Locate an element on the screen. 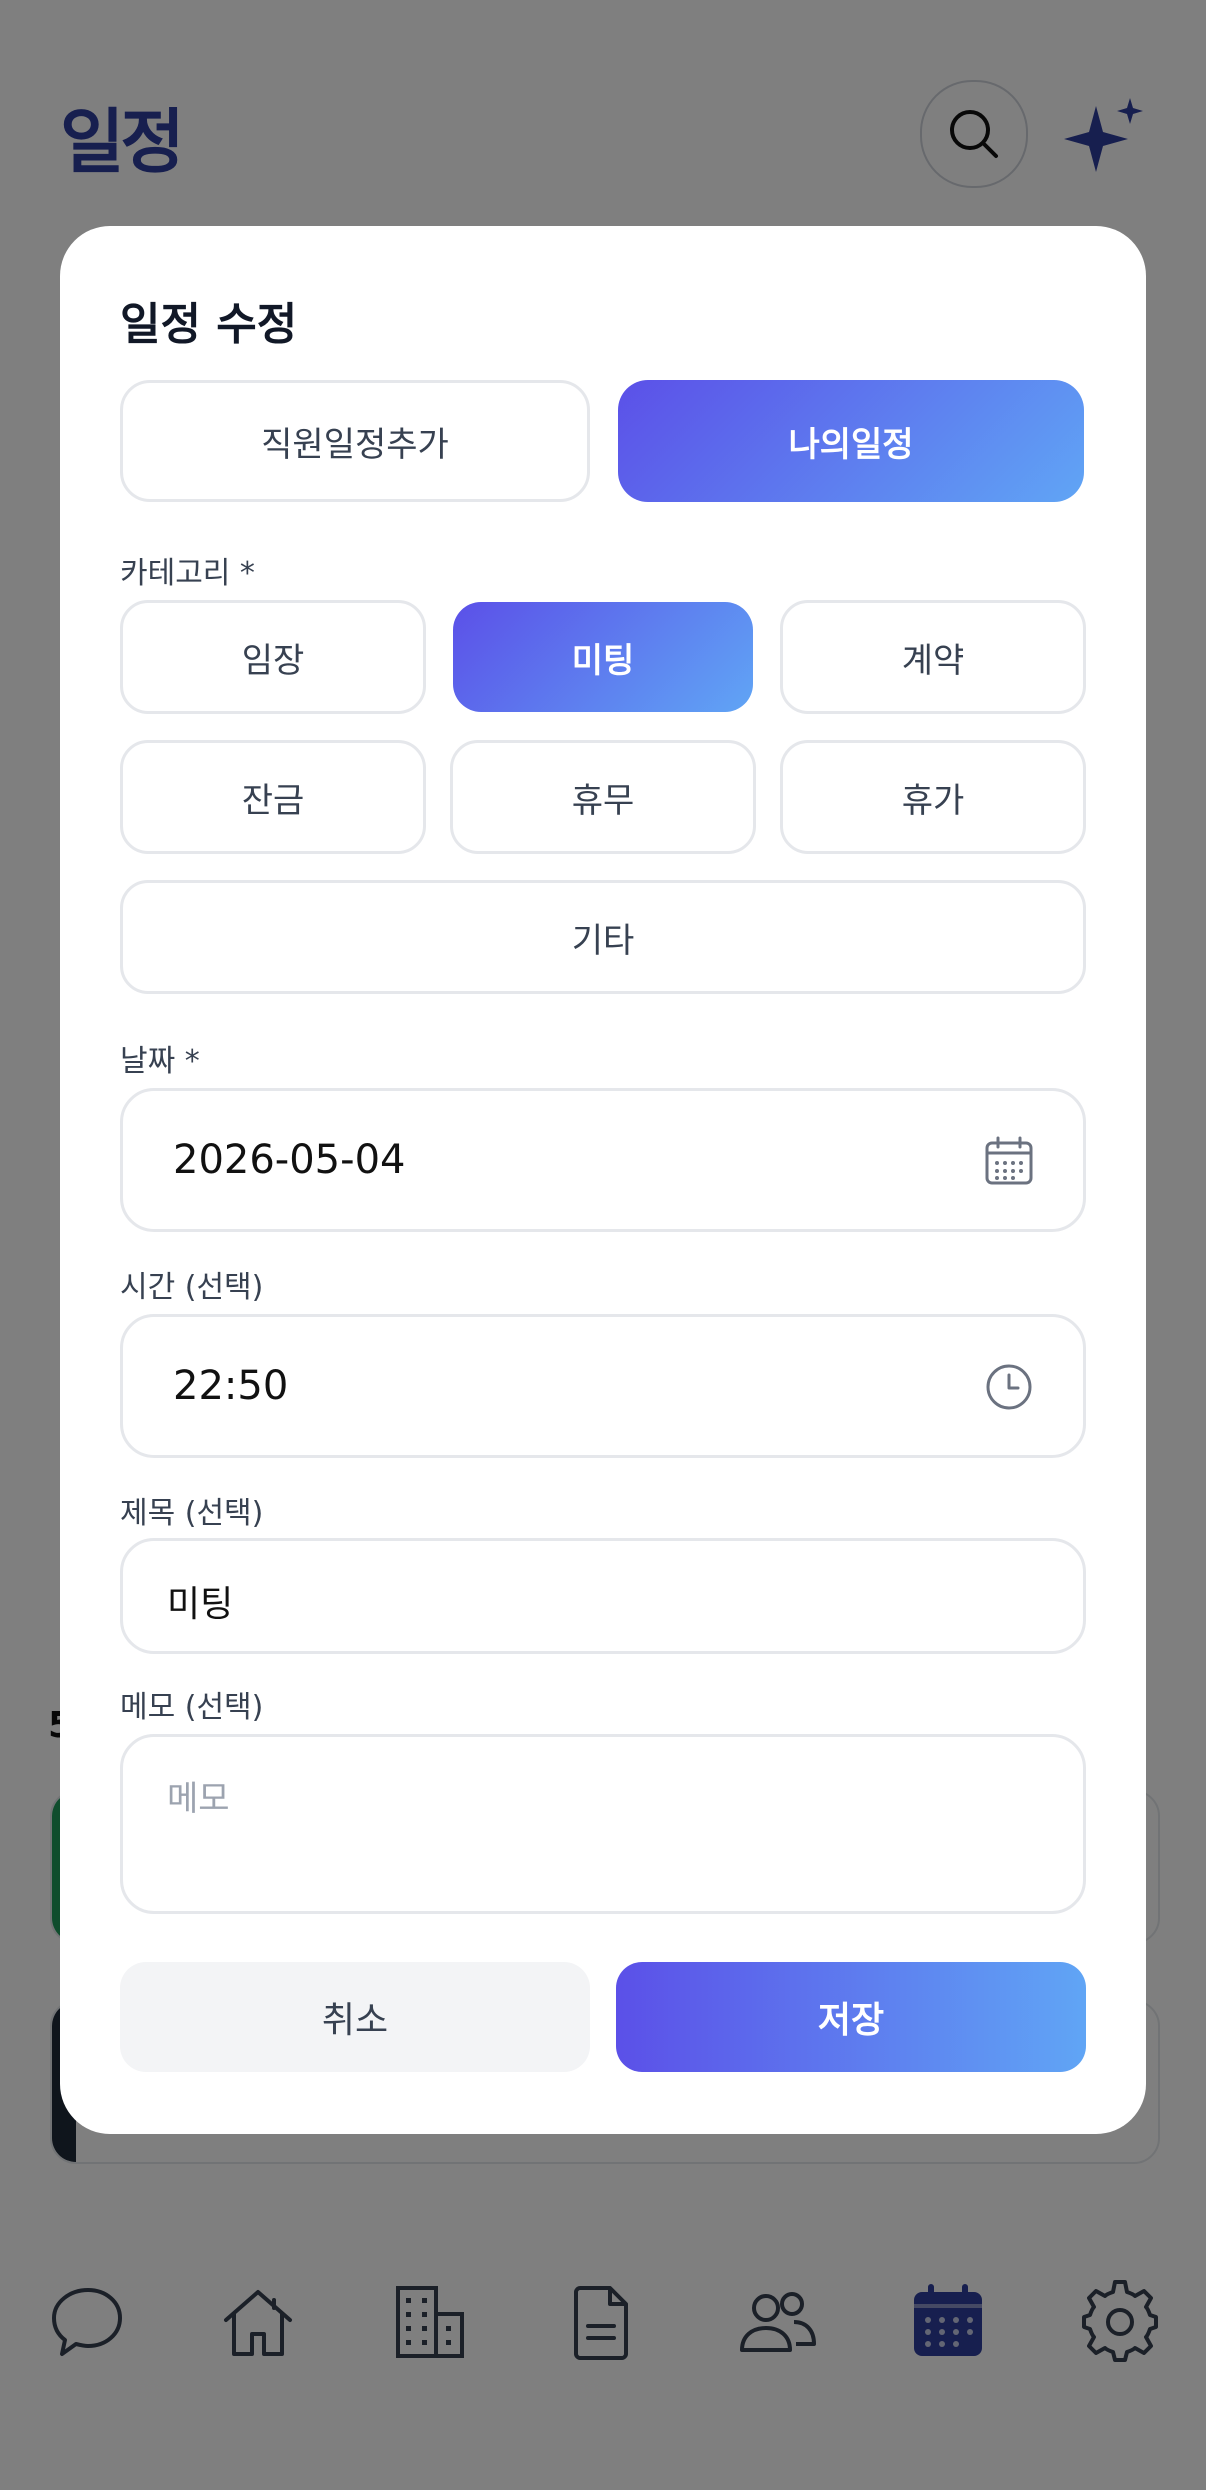  calendar-icon is located at coordinates (1009, 1161).